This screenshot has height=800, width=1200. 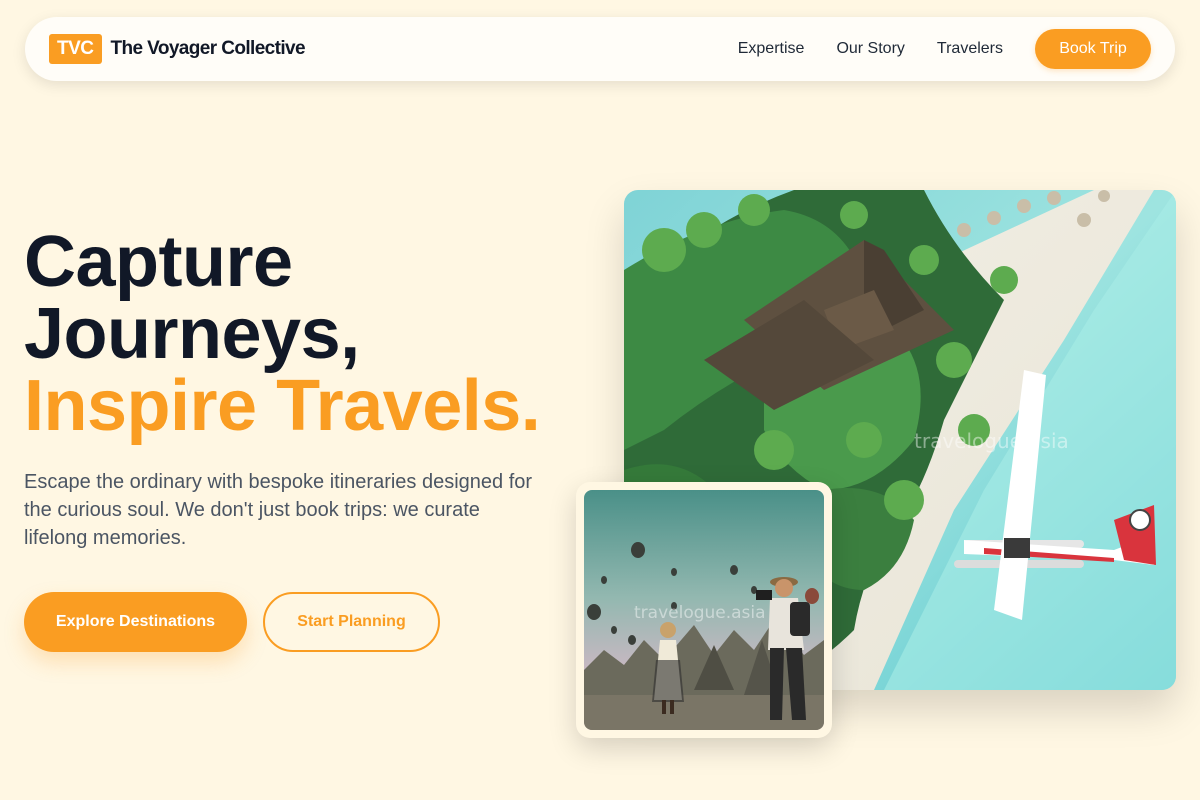 I want to click on book-trip-button: Book Trip, so click(x=1093, y=49).